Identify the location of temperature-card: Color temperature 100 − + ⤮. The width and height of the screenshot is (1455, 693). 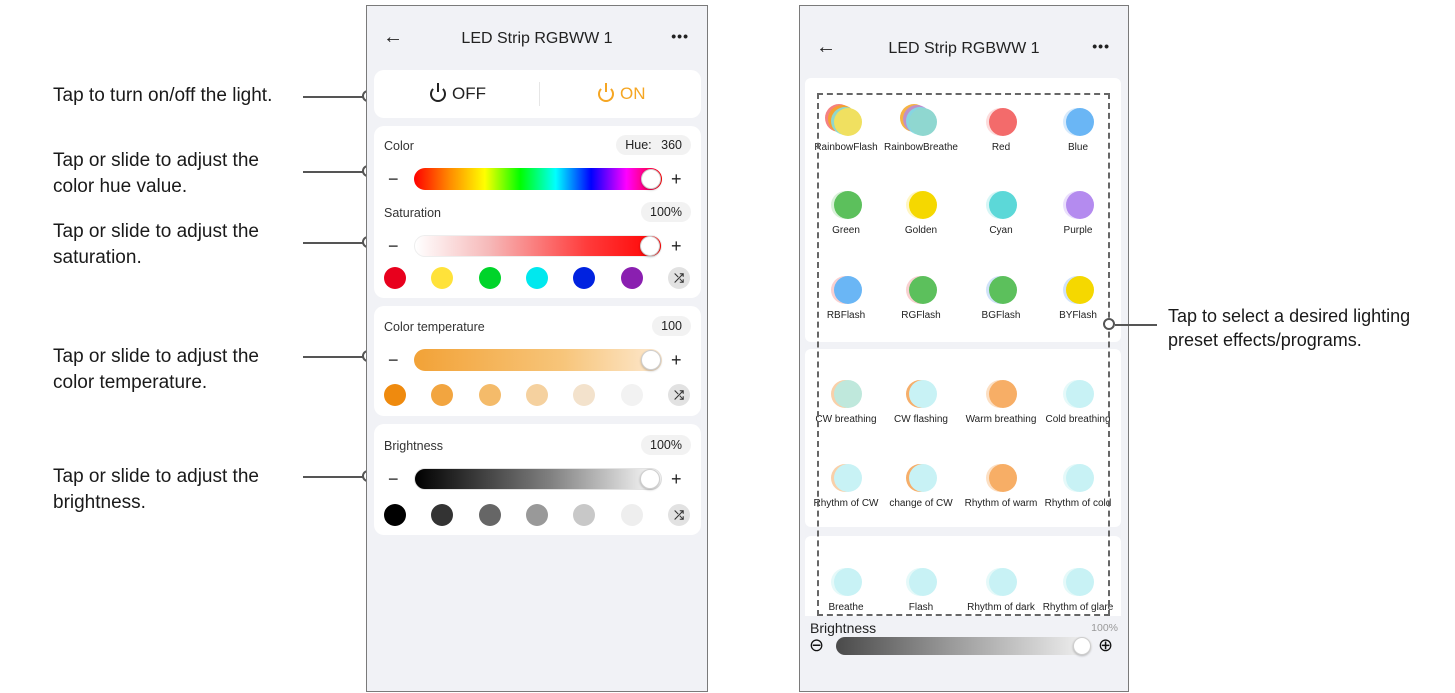
(537, 361).